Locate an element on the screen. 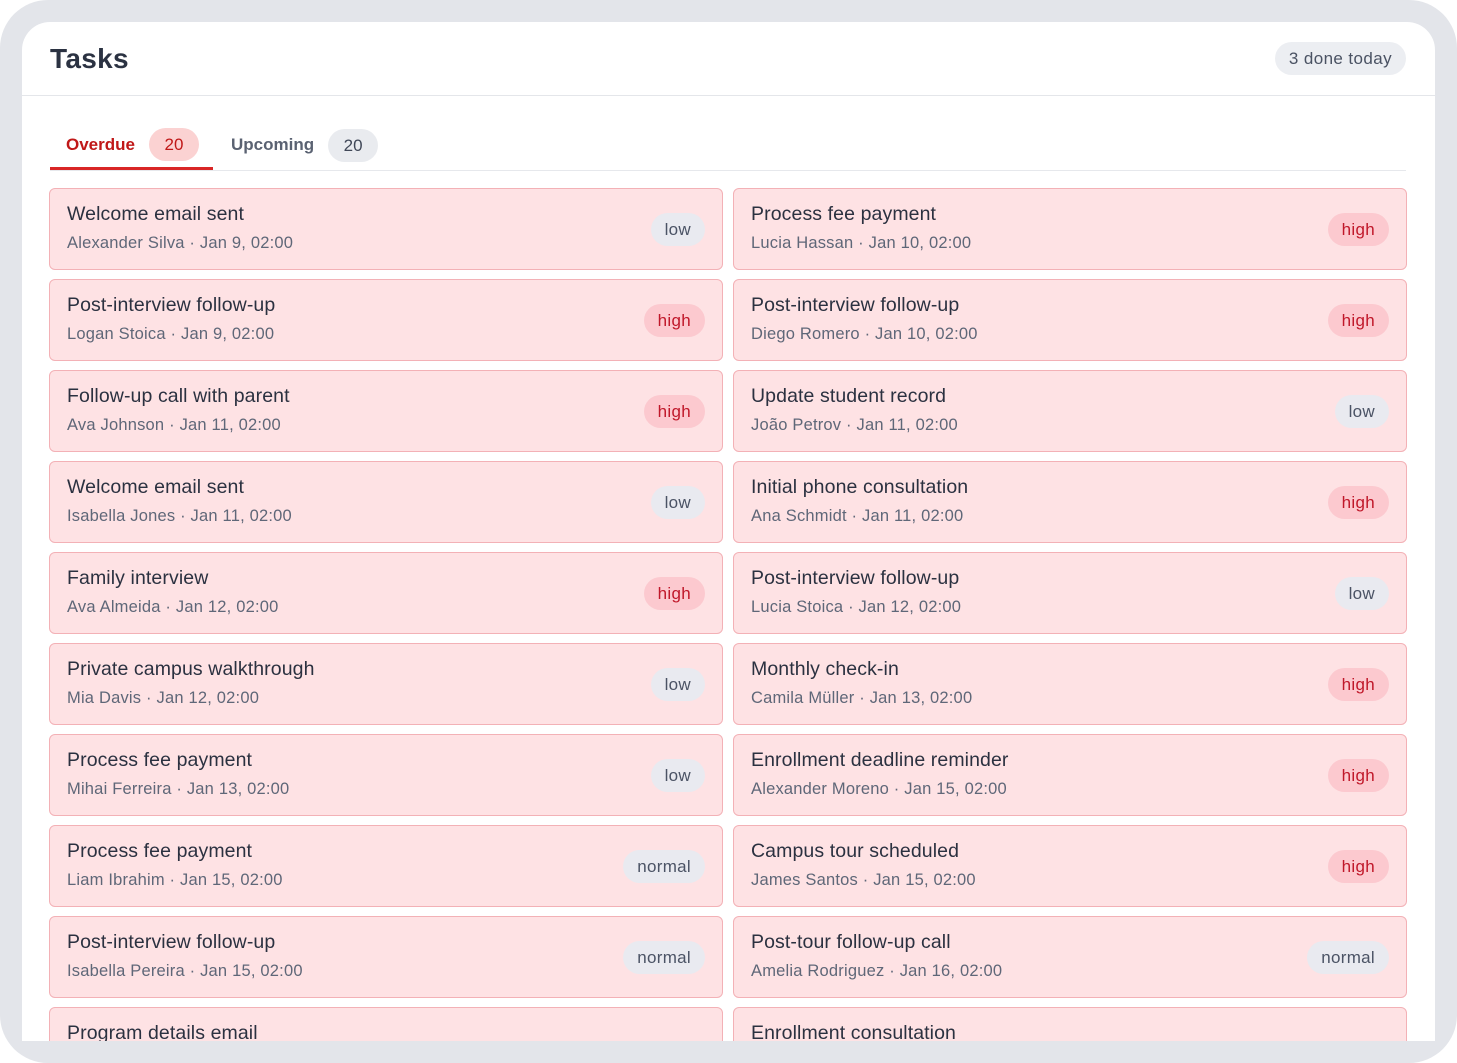 The height and width of the screenshot is (1063, 1457). task-meta: Camila Müller · Jan 13, 02:00 is located at coordinates (862, 698).